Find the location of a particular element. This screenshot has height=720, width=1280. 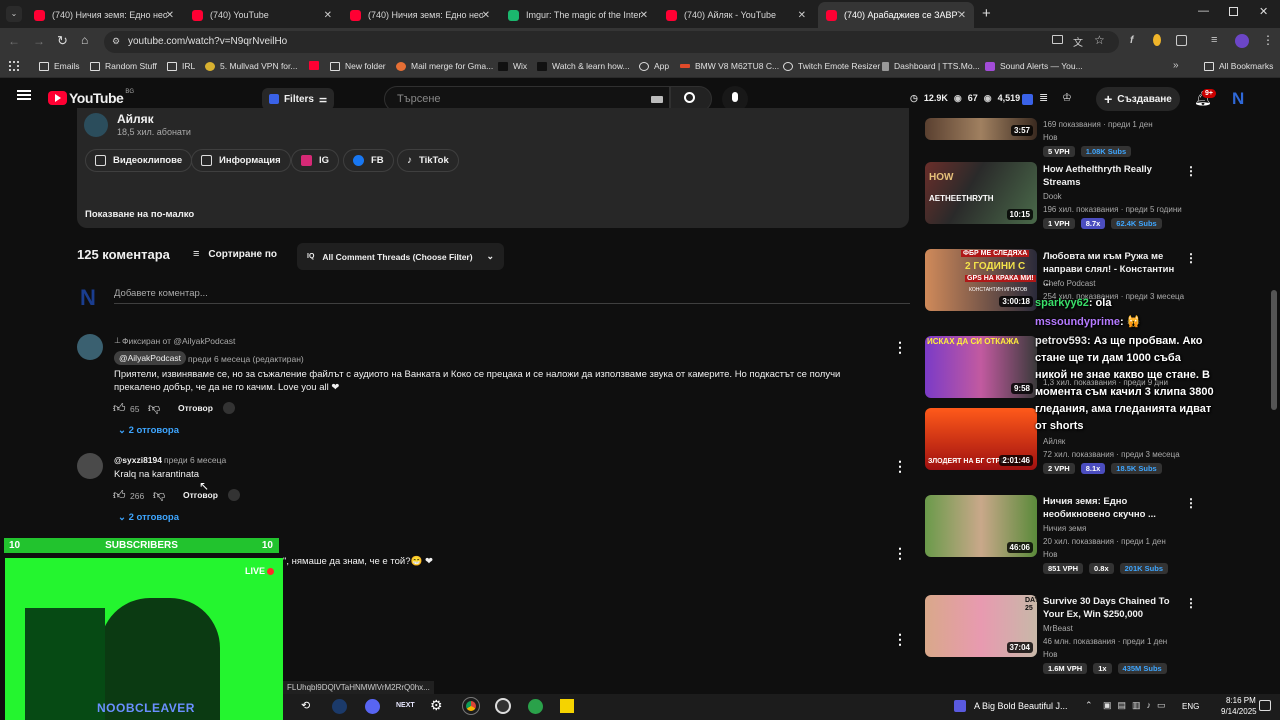

bookmark-random-stuff: Random Stuff is located at coordinates (123, 66).